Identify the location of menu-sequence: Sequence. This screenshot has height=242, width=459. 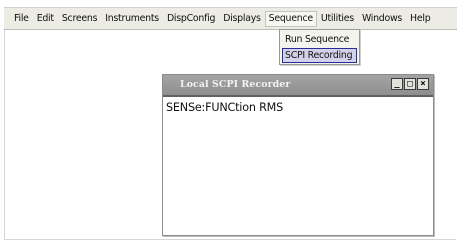
(290, 18).